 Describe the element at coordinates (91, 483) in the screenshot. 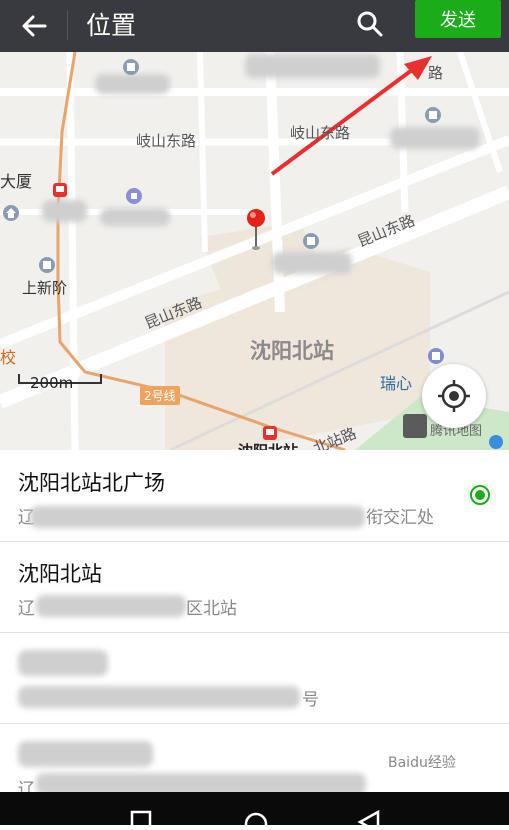

I see `location-title: 沈阳北站北广场` at that location.